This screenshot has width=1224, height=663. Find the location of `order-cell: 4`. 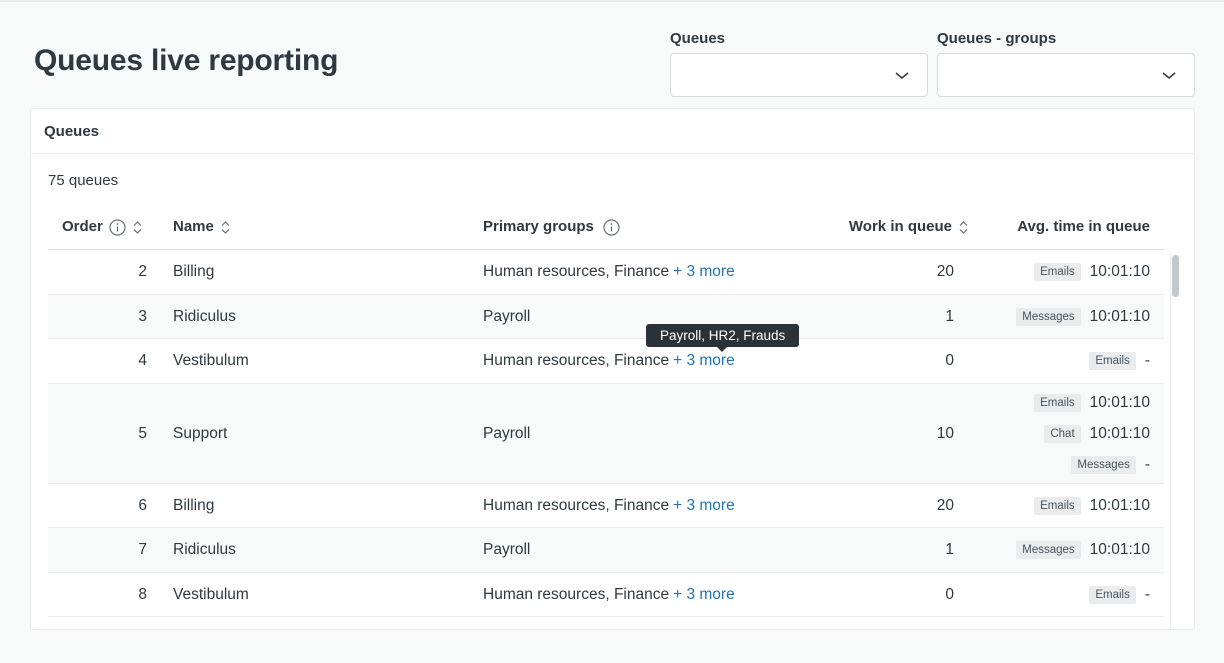

order-cell: 4 is located at coordinates (142, 360).